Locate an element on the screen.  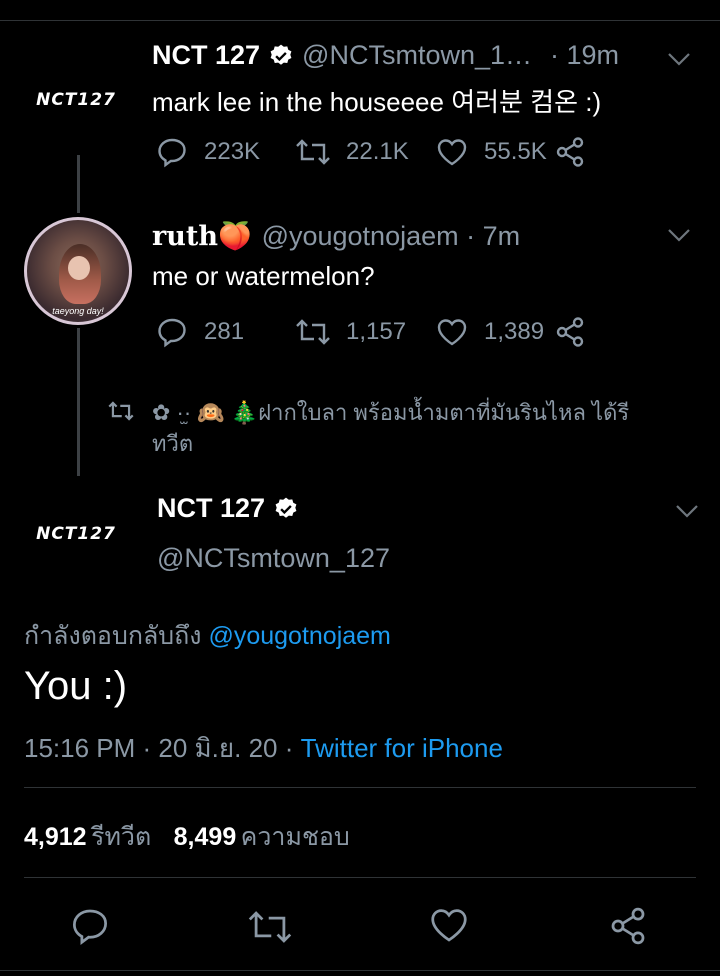
main-tweet-stats: 4,912 รีทวีต 8,499 ความชอบ is located at coordinates (187, 837).